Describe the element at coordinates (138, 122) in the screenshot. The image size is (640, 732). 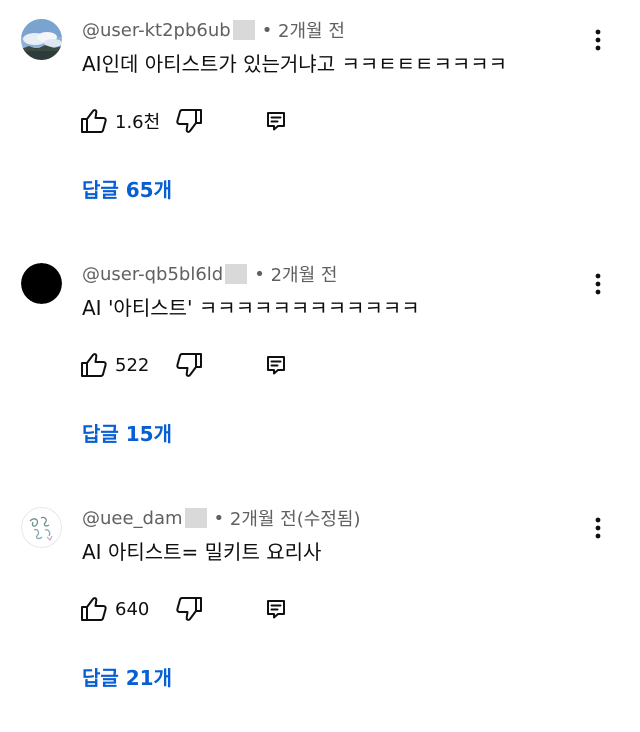
I see `like-count: 1.6천` at that location.